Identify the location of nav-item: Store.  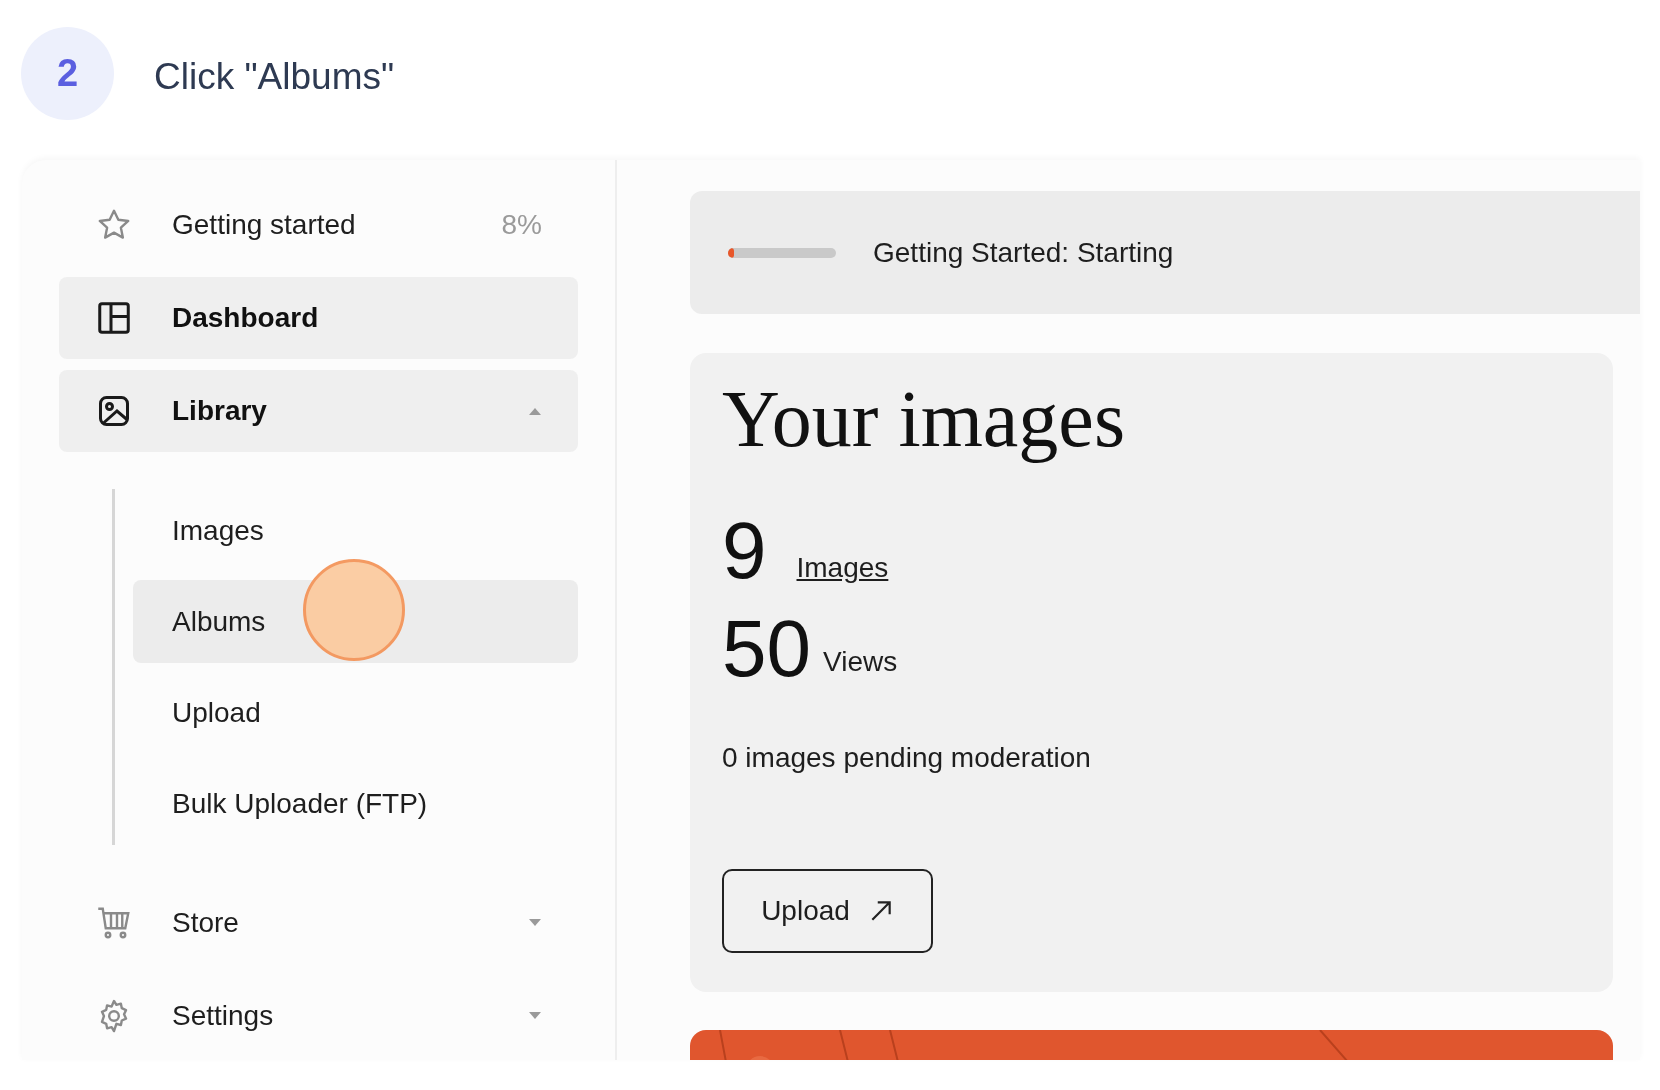
(318, 923).